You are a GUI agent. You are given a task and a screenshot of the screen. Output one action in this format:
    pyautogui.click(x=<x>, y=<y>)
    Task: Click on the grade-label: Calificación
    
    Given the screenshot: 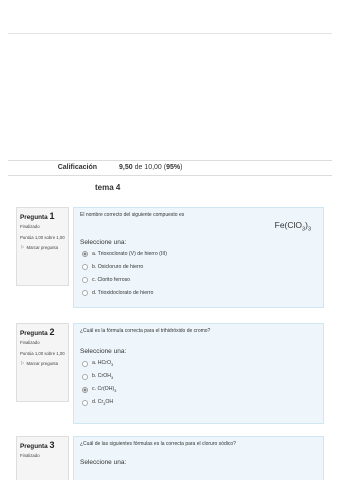 What is the action you would take?
    pyautogui.click(x=77, y=167)
    